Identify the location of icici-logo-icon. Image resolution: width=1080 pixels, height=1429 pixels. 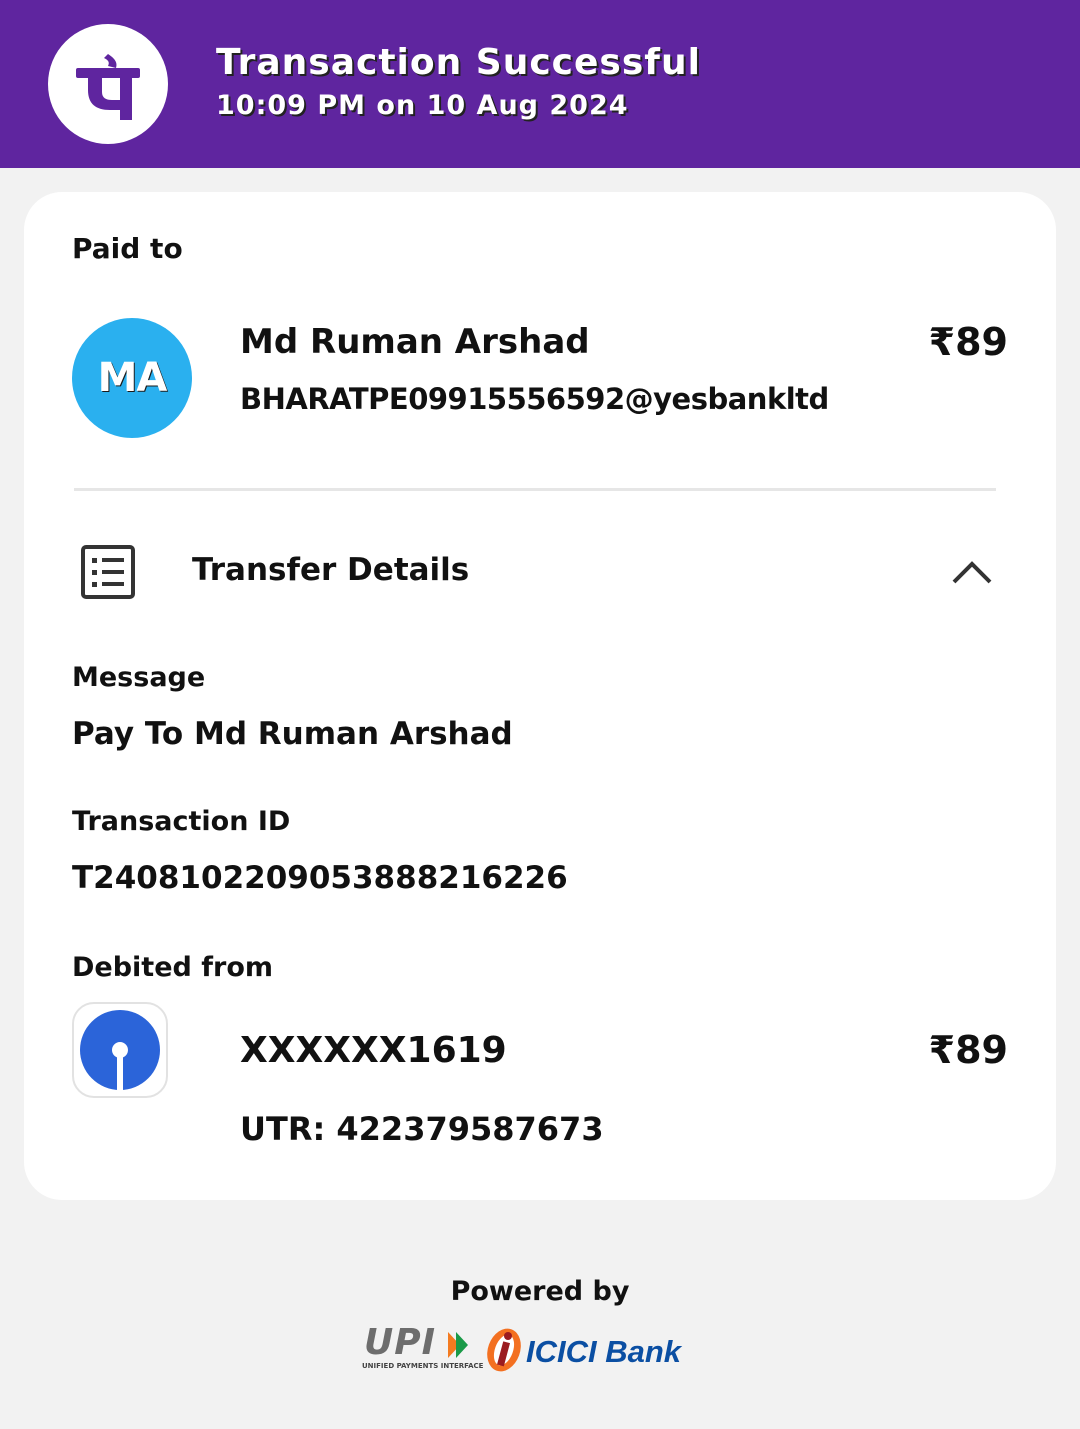
(504, 1350).